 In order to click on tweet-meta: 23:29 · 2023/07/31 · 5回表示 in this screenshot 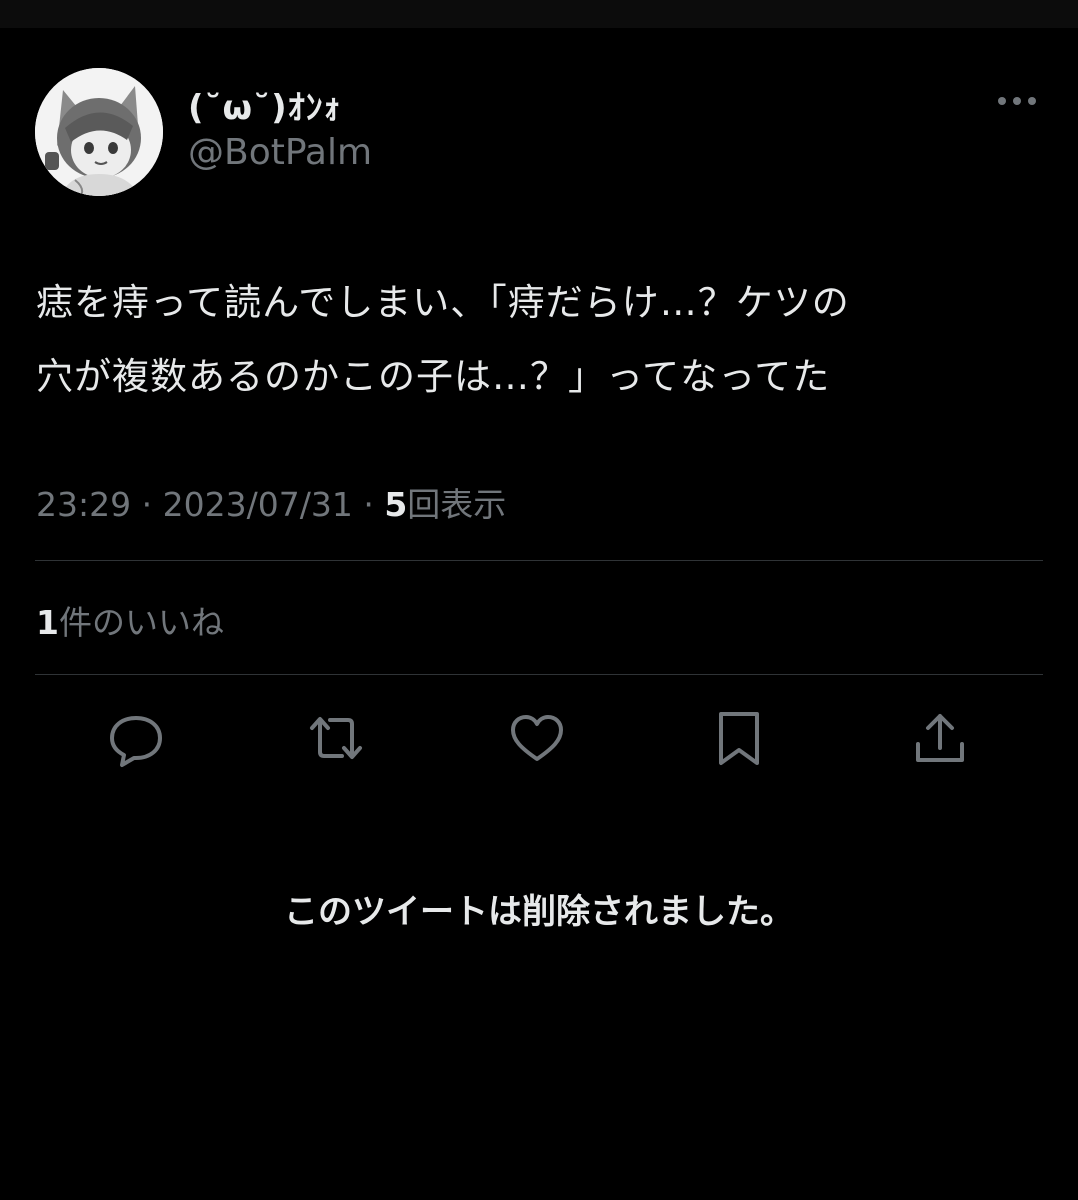, I will do `click(271, 502)`.